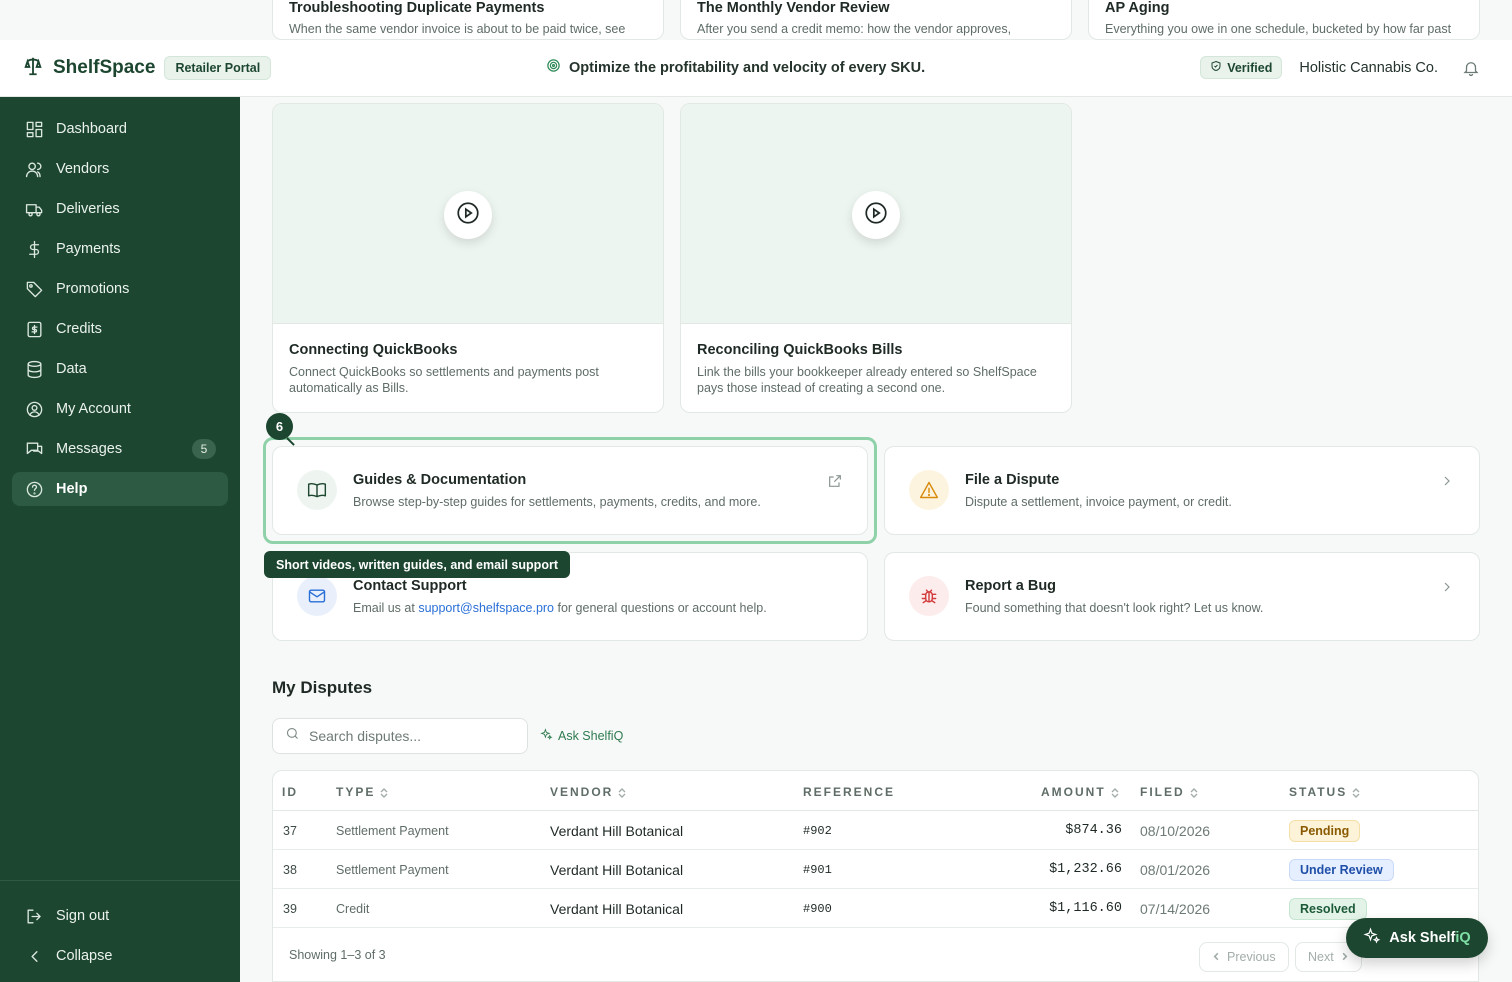  What do you see at coordinates (1471, 68) in the screenshot?
I see `notifications-bell-icon` at bounding box center [1471, 68].